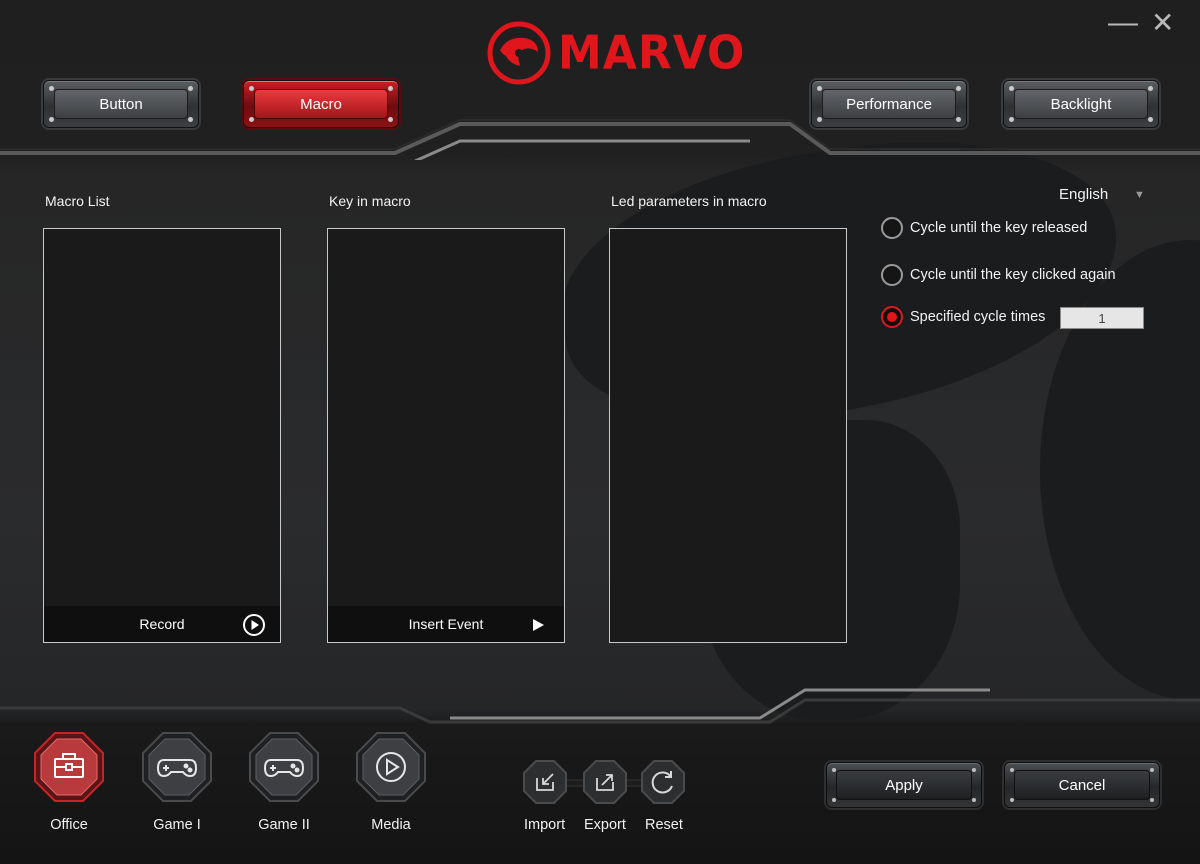 This screenshot has width=1200, height=864. Describe the element at coordinates (370, 201) in the screenshot. I see `key-in-macro-label: Key in macro` at that location.